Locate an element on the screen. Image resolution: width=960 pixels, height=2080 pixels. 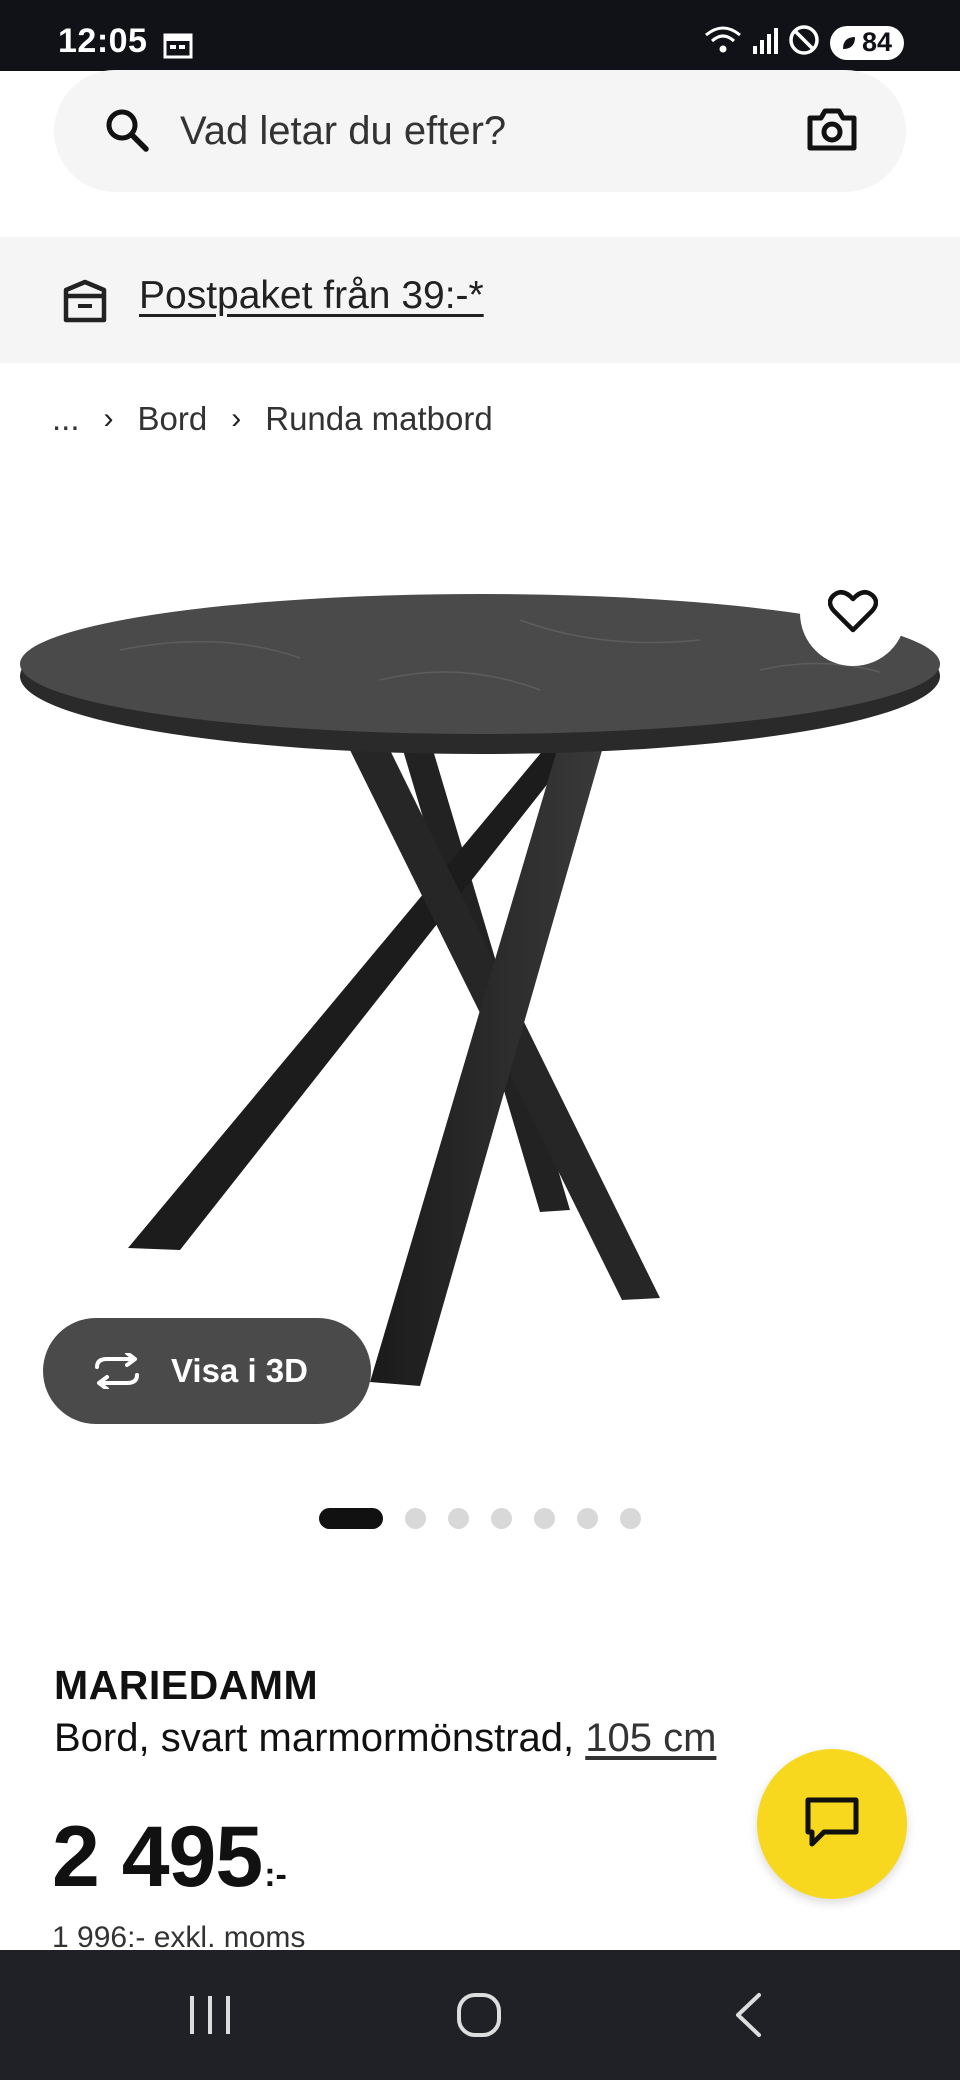
status-icons: 84 is located at coordinates (804, 42).